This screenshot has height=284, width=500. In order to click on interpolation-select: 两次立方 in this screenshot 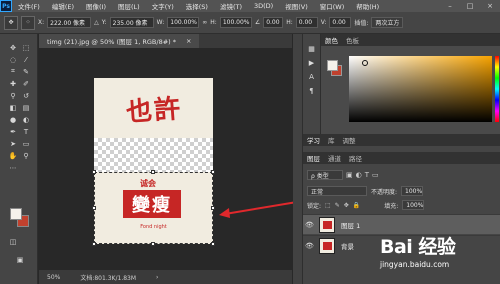, I will do `click(387, 22)`.